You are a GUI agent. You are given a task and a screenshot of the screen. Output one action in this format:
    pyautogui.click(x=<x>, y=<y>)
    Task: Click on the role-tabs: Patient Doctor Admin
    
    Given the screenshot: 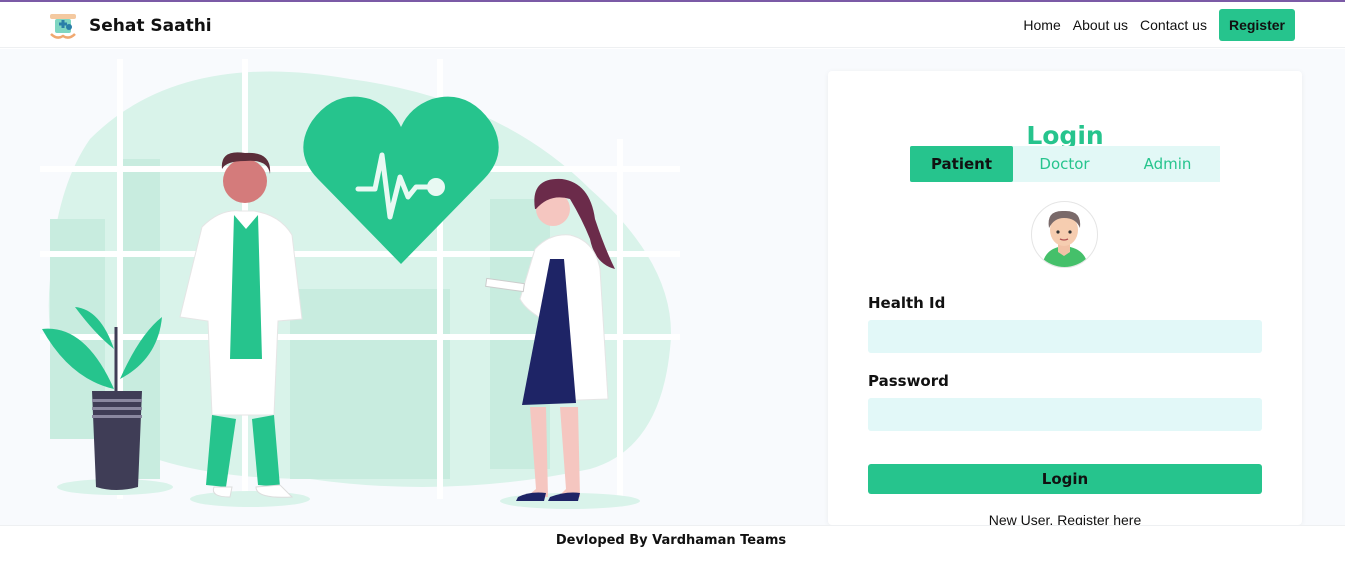 What is the action you would take?
    pyautogui.click(x=1065, y=164)
    